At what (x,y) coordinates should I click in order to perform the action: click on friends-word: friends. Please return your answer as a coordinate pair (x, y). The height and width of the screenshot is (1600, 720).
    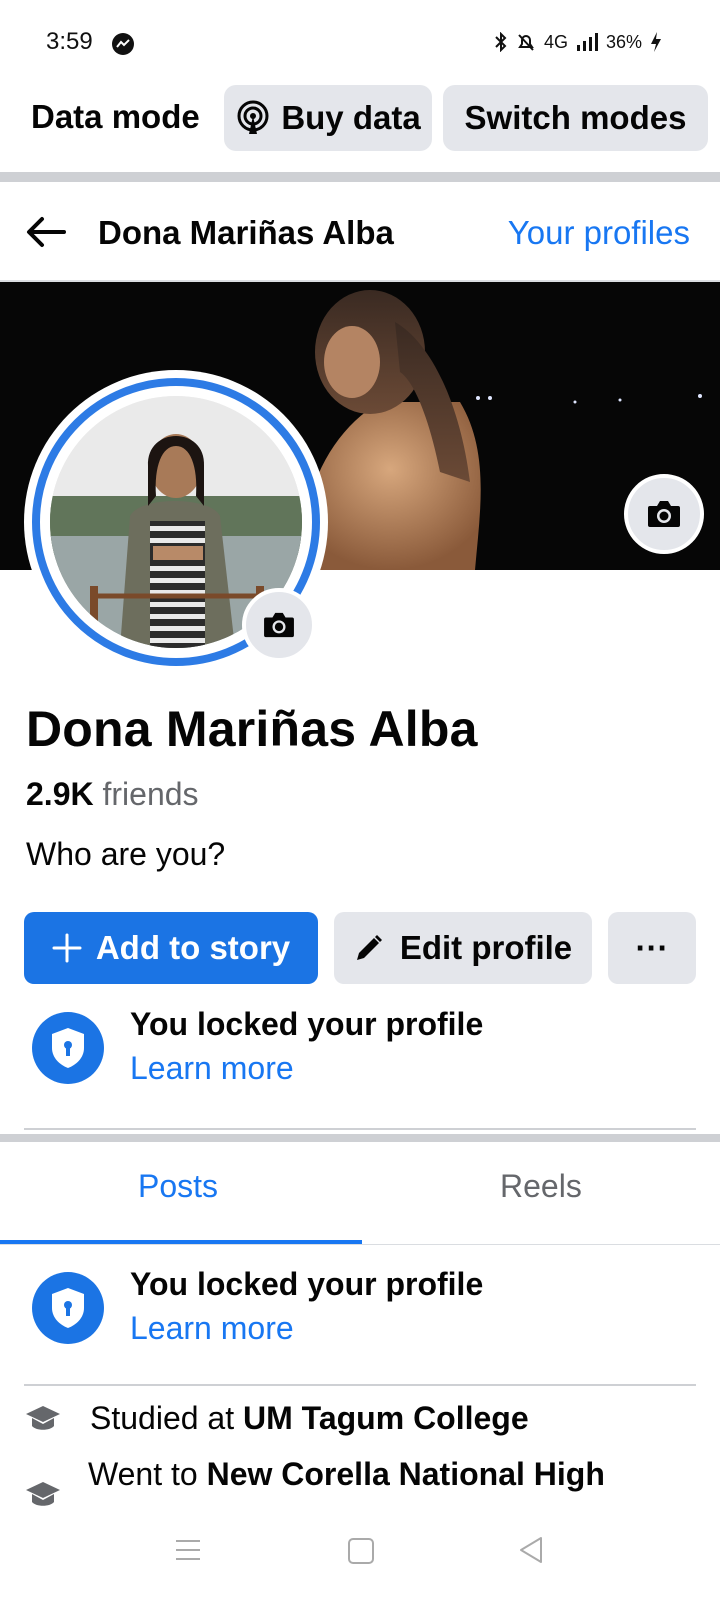
    Looking at the image, I should click on (150, 794).